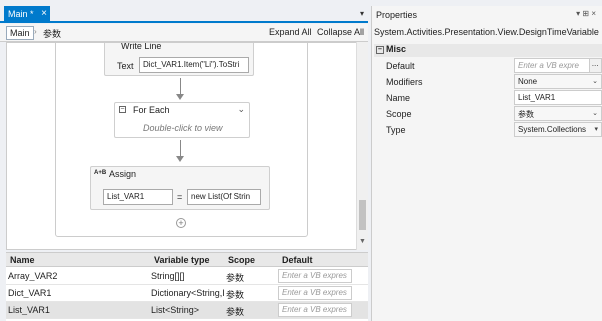 This screenshot has width=602, height=321. Describe the element at coordinates (362, 146) in the screenshot. I see `canvas-scrollbar: ▼` at that location.